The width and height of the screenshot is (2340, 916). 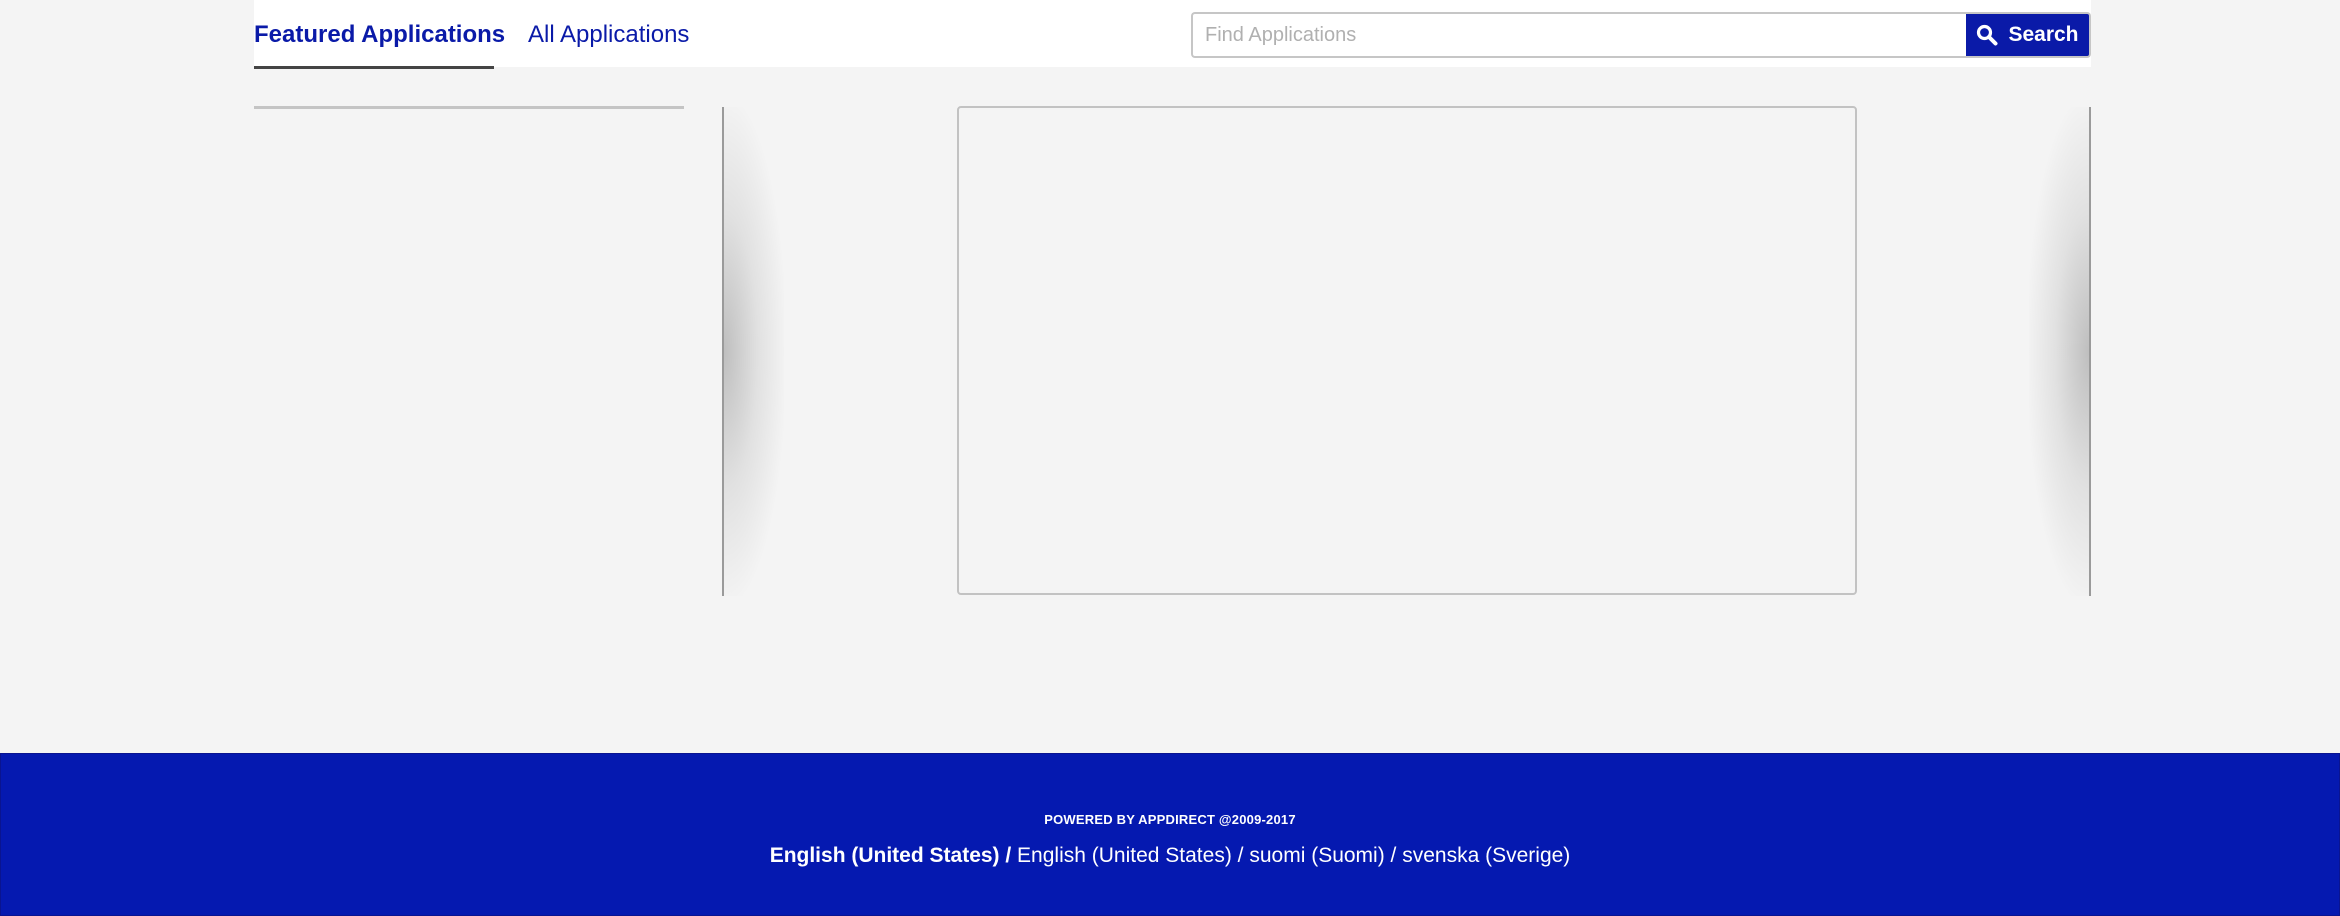 I want to click on carousel-right-edge, so click(x=2090, y=351).